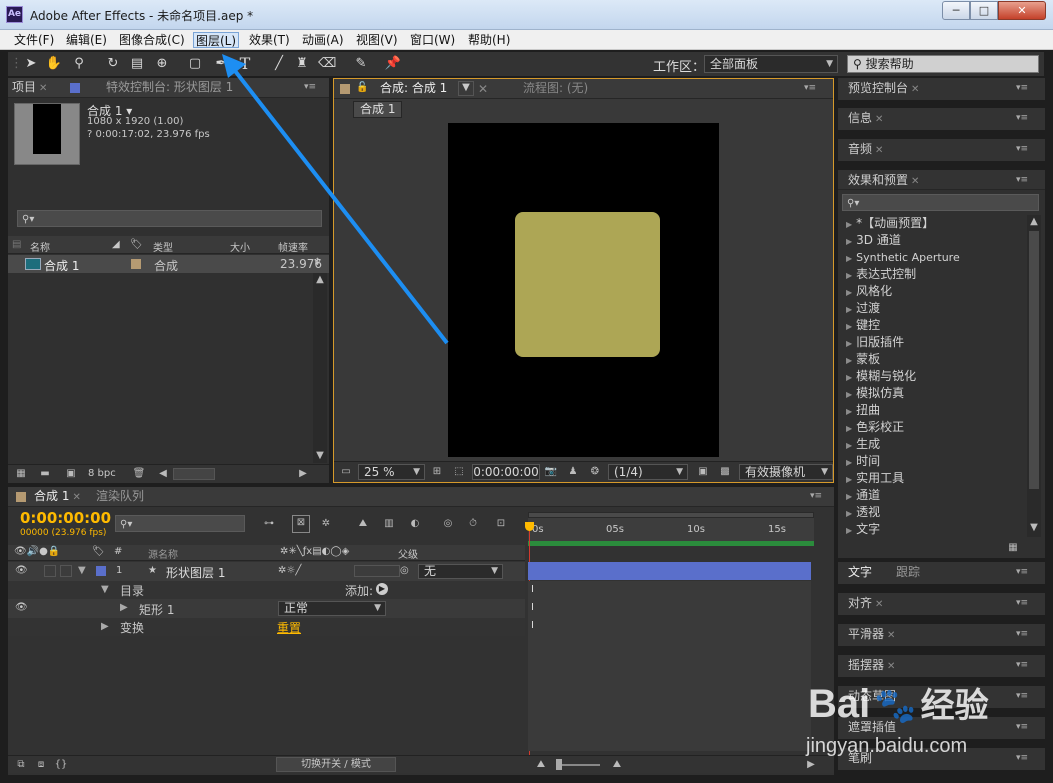 Image resolution: width=1053 pixels, height=783 pixels. What do you see at coordinates (887, 746) in the screenshot?
I see `watermark-url: jingyan.baidu.com` at bounding box center [887, 746].